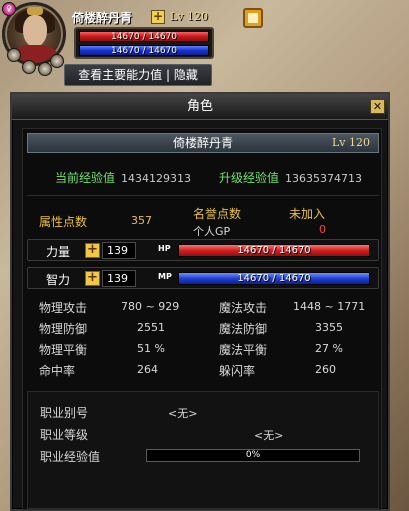  I want to click on upgrade-exp: 升级经验值 13635374713, so click(290, 177).